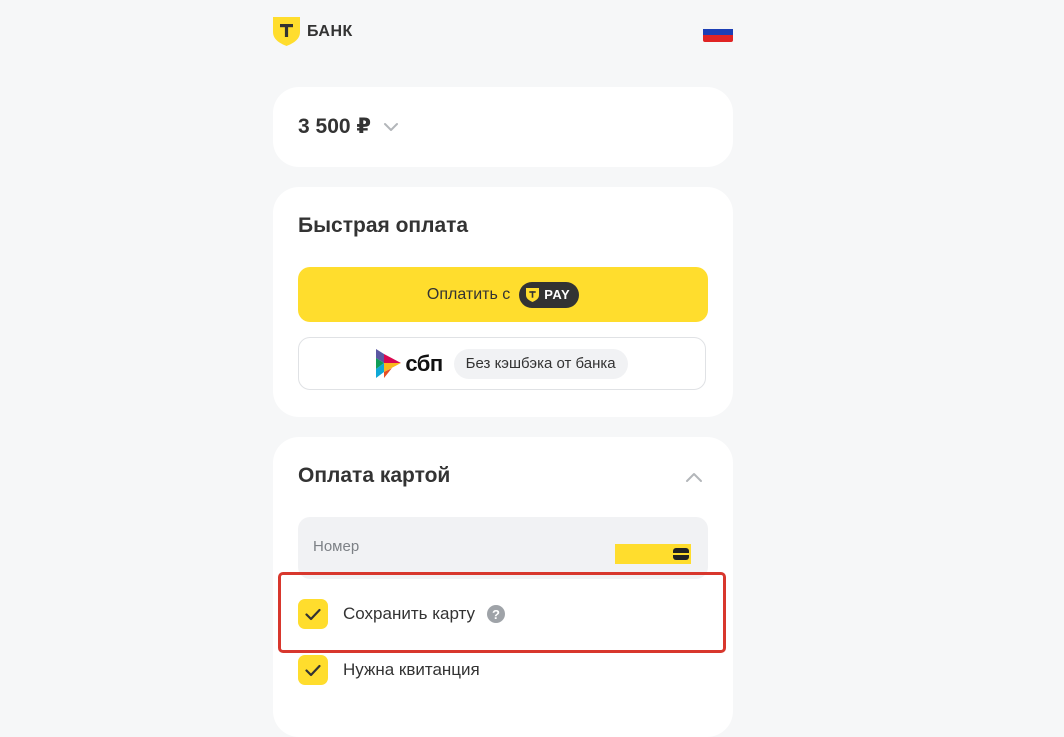  Describe the element at coordinates (496, 614) in the screenshot. I see `help-icon: ?` at that location.